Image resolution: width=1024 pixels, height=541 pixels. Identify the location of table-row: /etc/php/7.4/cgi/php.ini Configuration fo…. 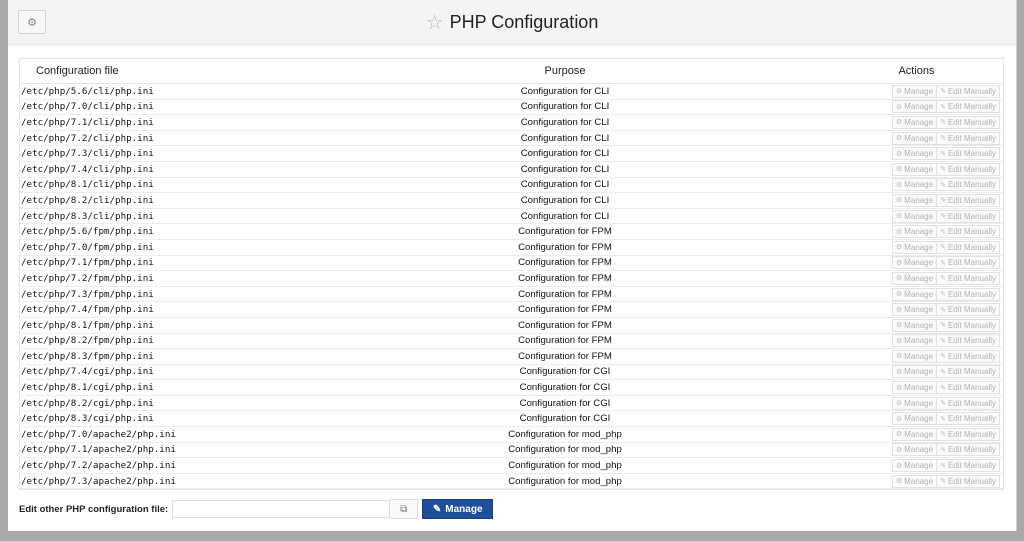
(511, 372).